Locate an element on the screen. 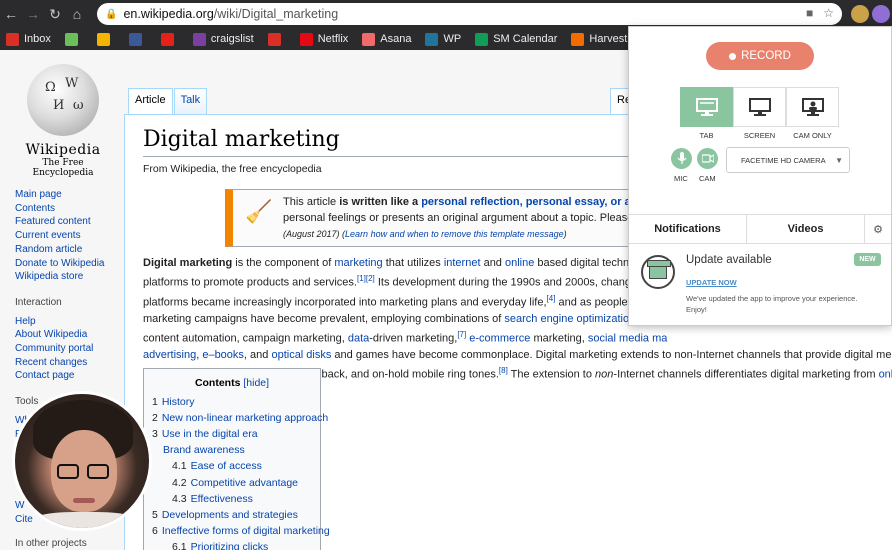 This screenshot has height=550, width=892. panel-tabs: Notifications Videos ⚙ is located at coordinates (760, 229).